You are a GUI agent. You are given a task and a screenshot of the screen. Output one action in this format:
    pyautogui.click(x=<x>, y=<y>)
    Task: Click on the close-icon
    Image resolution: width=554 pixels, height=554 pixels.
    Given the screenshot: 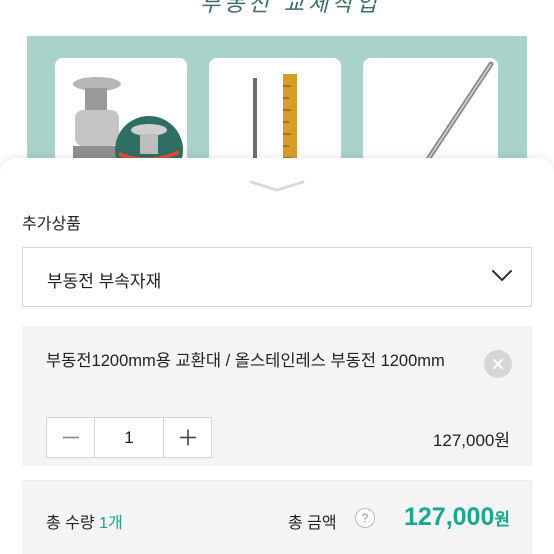 What is the action you would take?
    pyautogui.click(x=498, y=364)
    